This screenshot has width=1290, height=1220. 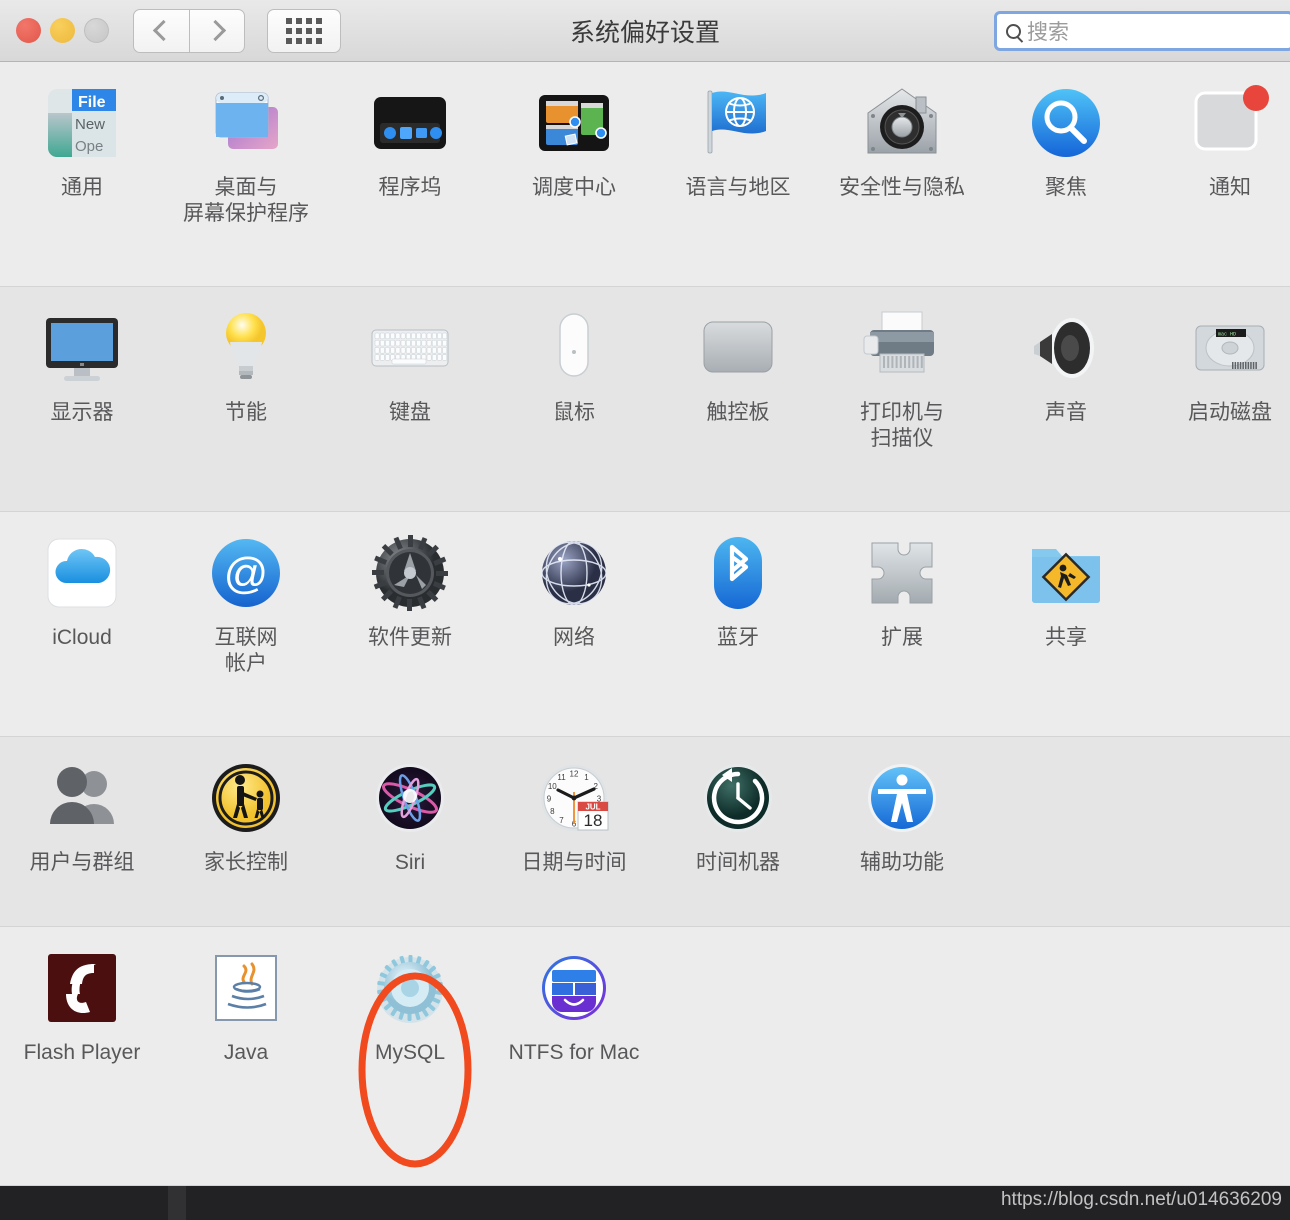 What do you see at coordinates (593, 820) in the screenshot?
I see `svg-text: 18` at bounding box center [593, 820].